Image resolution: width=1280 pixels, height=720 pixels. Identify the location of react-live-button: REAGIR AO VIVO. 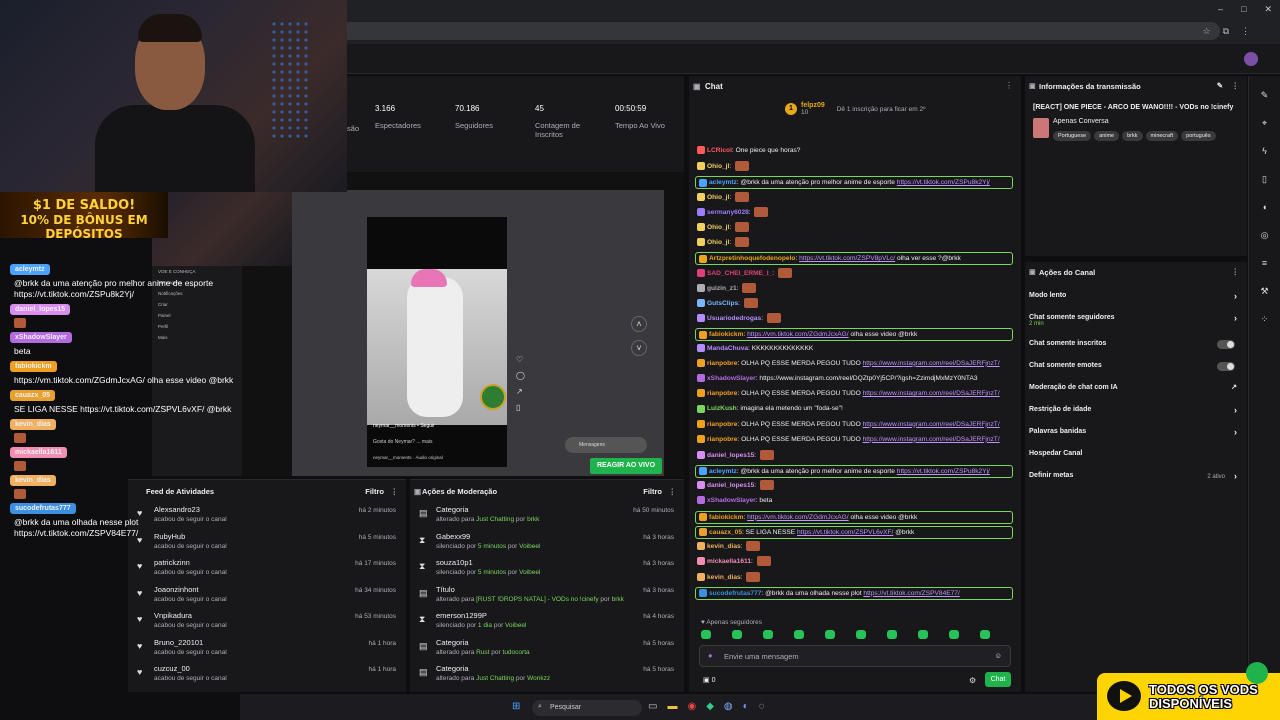
(626, 466).